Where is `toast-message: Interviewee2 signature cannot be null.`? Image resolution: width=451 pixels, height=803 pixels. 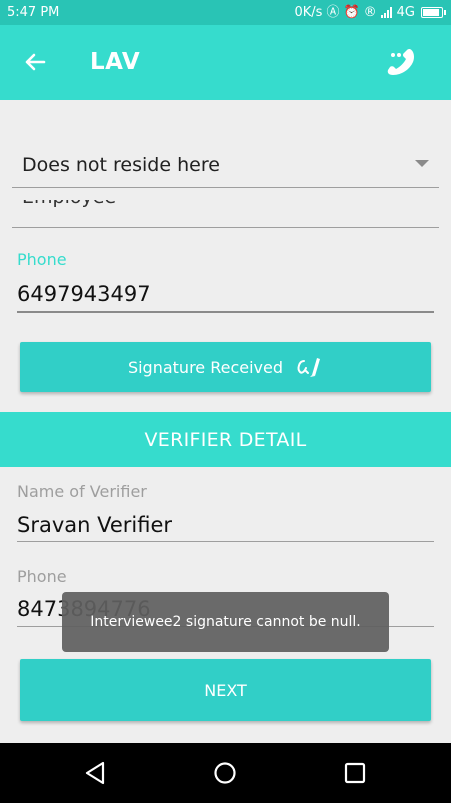 toast-message: Interviewee2 signature cannot be null. is located at coordinates (225, 622).